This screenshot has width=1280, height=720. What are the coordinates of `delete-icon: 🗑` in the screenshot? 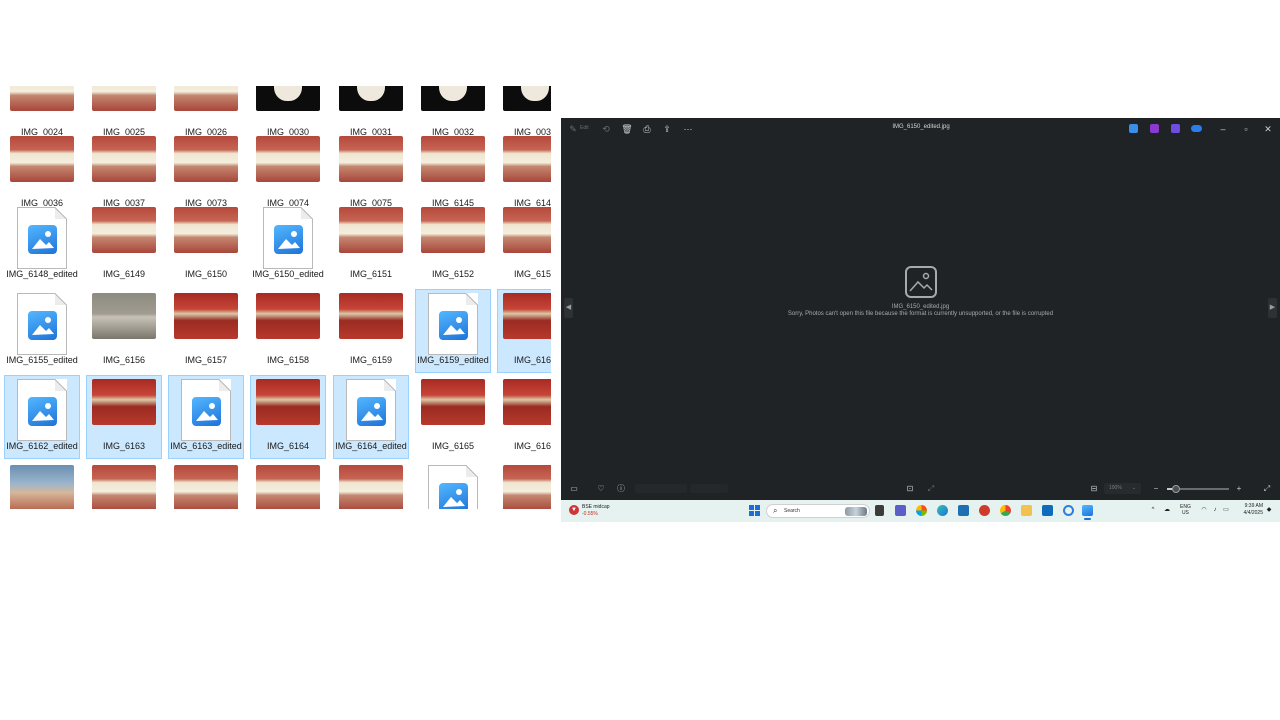 It's located at (627, 129).